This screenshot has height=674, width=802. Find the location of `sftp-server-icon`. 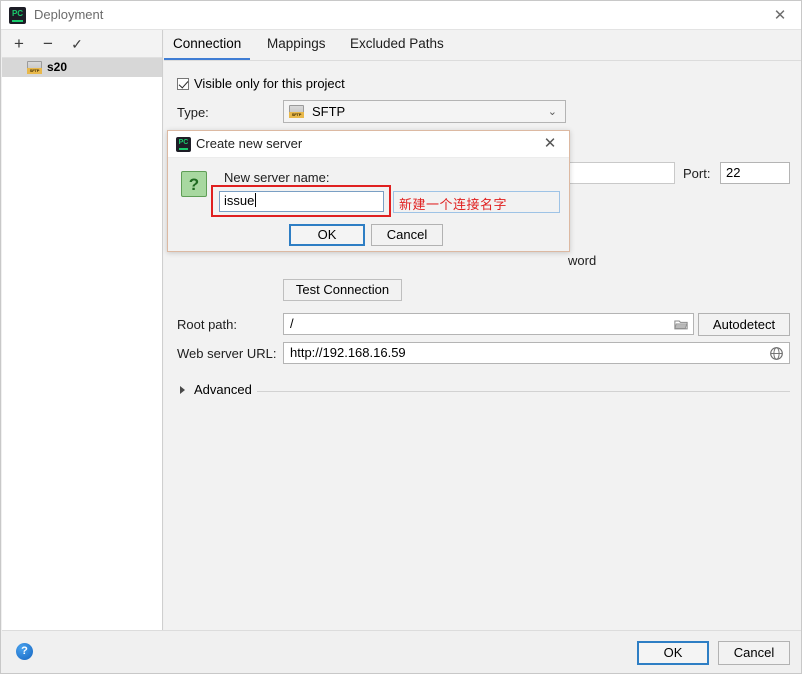

sftp-server-icon is located at coordinates (34, 67).